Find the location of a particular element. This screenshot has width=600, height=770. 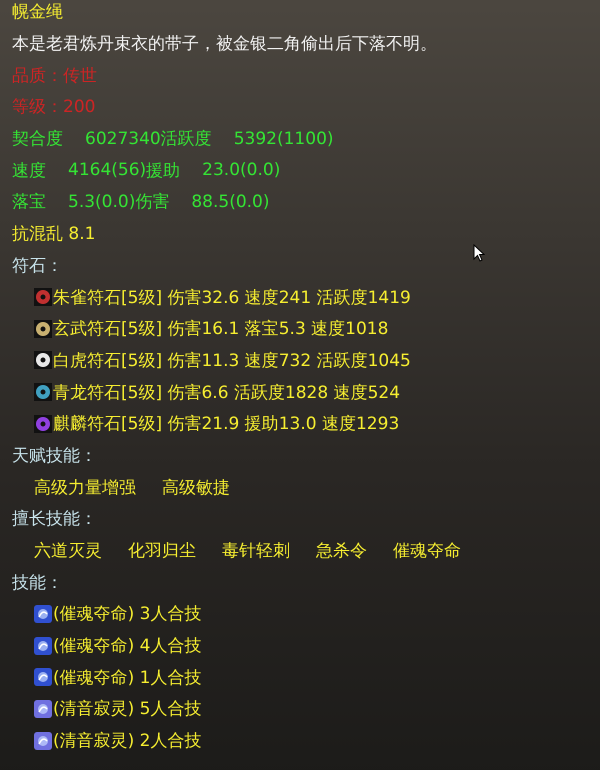

stat-label: 速度 is located at coordinates (29, 171).